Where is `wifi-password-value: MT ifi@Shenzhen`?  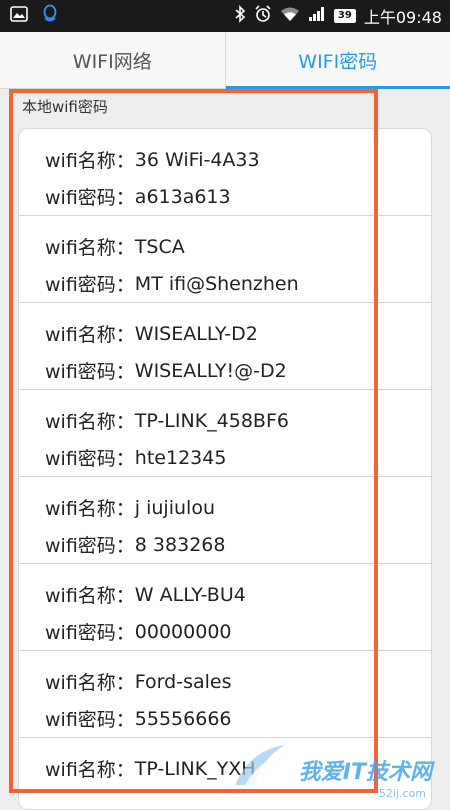
wifi-password-value: MT ifi@Shenzhen is located at coordinates (217, 284).